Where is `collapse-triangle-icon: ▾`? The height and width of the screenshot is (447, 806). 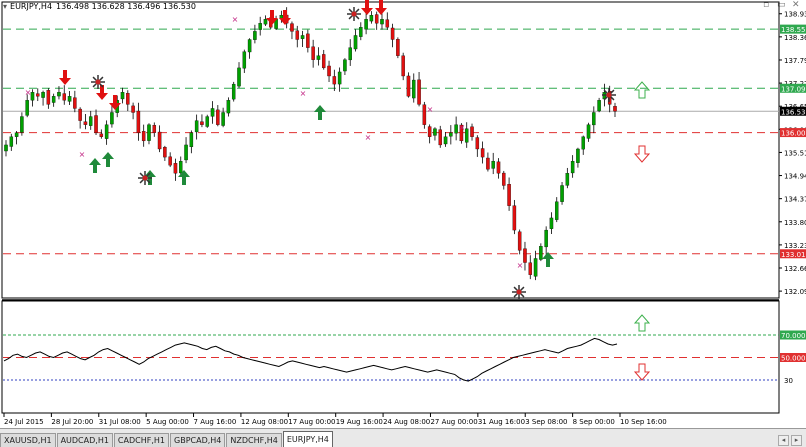 collapse-triangle-icon: ▾ is located at coordinates (5, 6).